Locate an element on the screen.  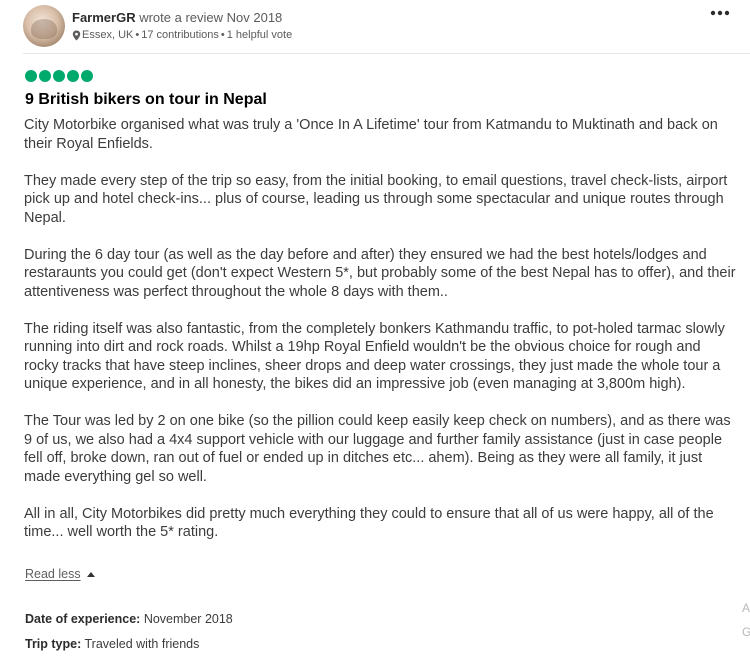
more-options-icon is located at coordinates (720, 13).